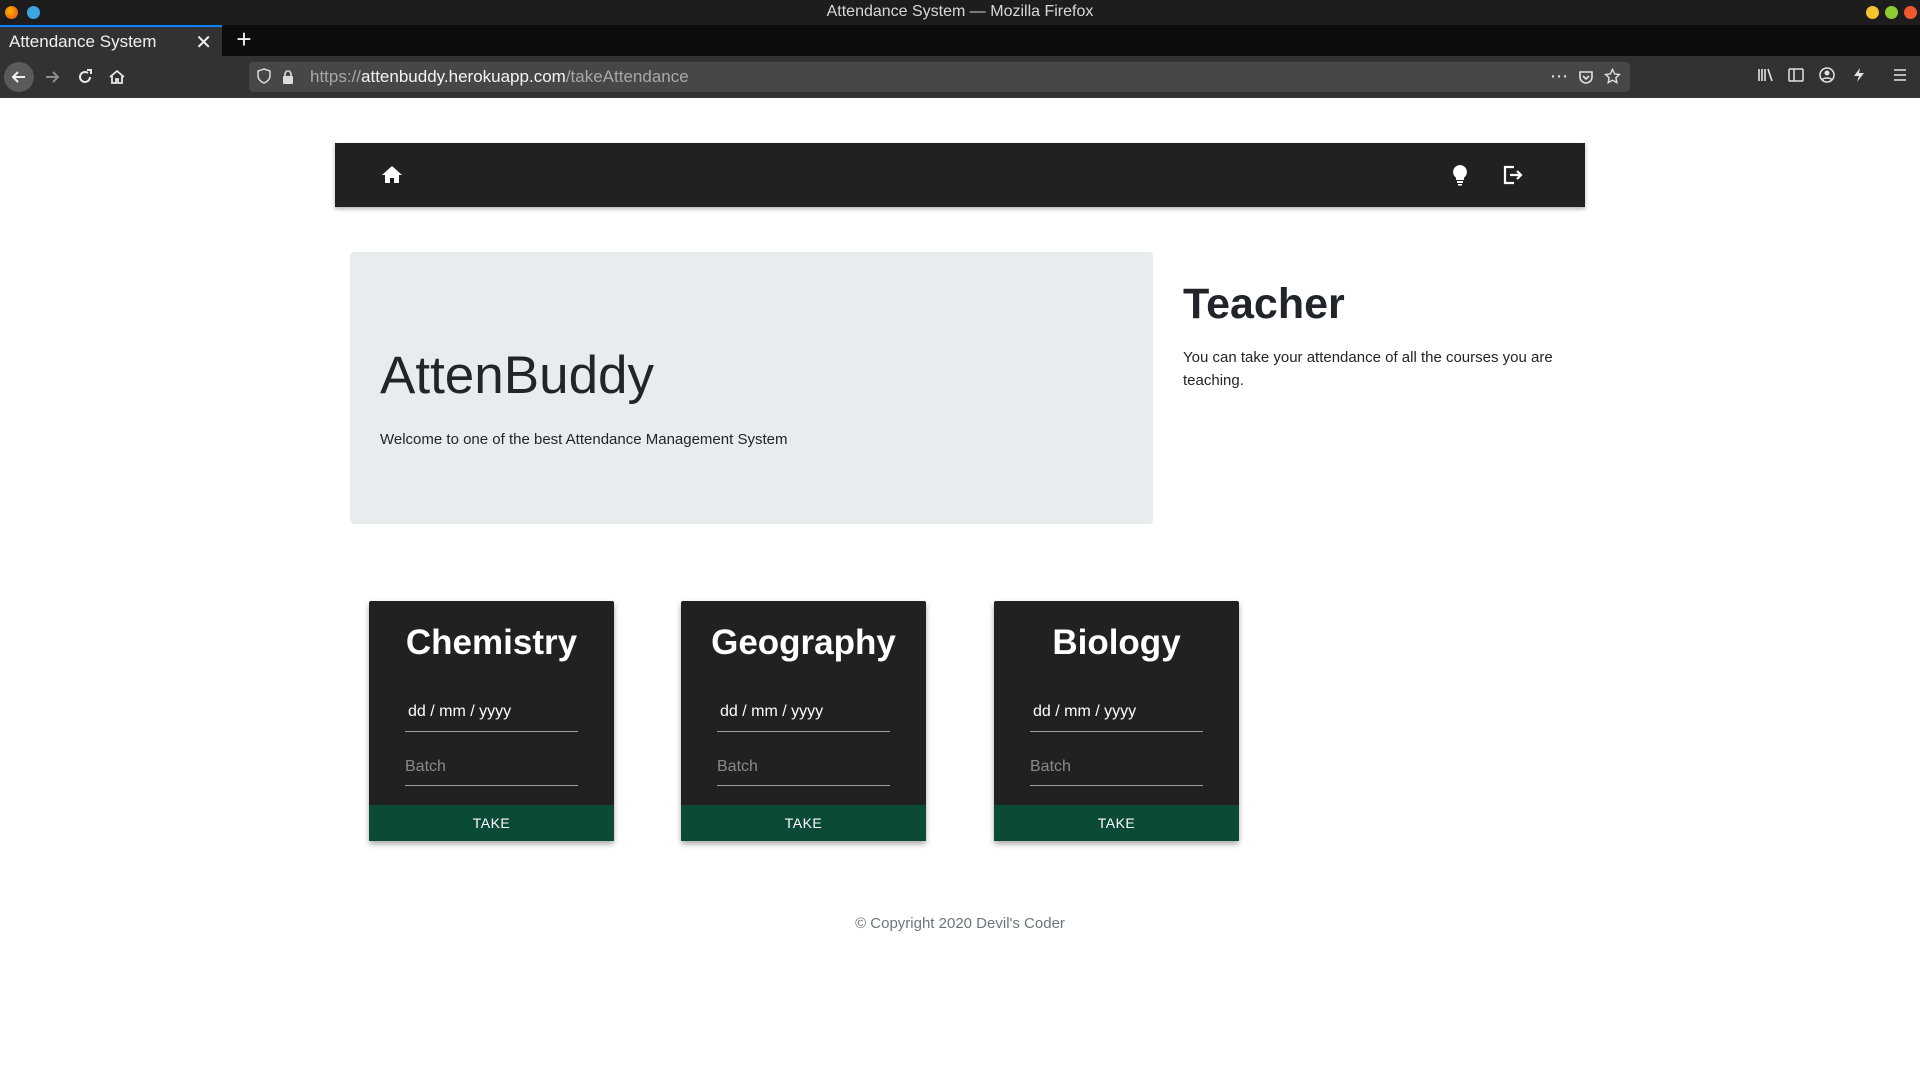 This screenshot has height=1080, width=1920. What do you see at coordinates (491, 642) in the screenshot?
I see `course-title: Chemistry` at bounding box center [491, 642].